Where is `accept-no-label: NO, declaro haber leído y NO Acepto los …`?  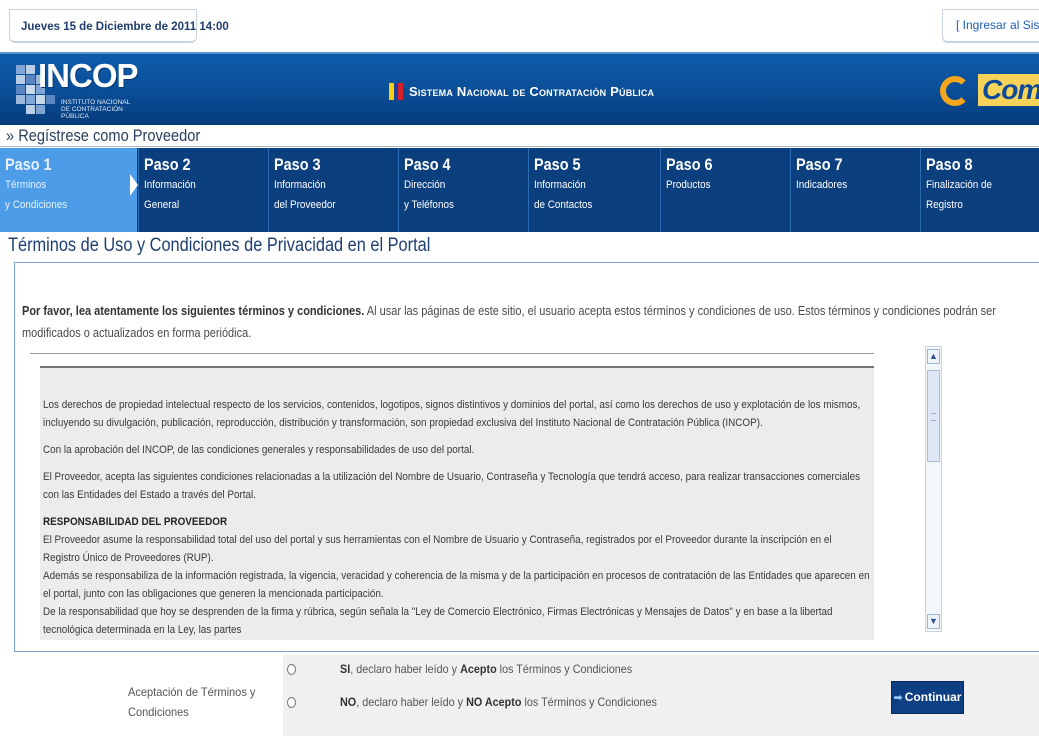 accept-no-label: NO, declaro haber leído y NO Acepto los … is located at coordinates (498, 702).